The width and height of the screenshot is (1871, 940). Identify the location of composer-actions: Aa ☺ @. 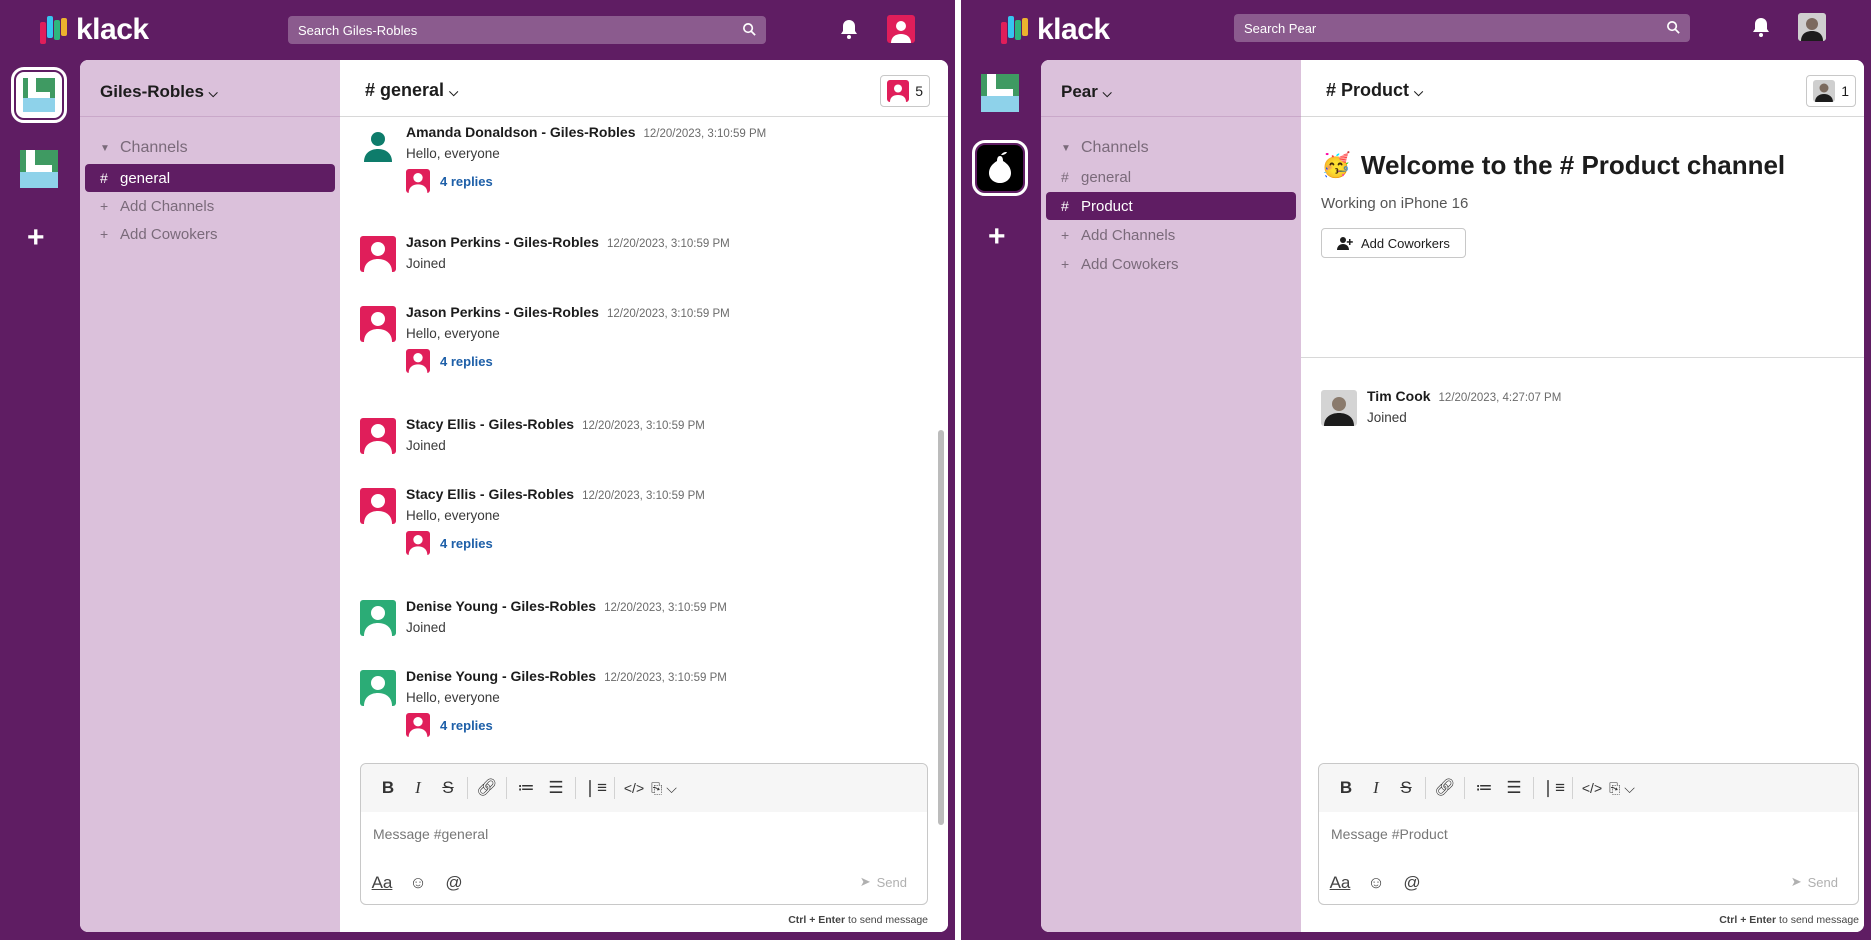
(418, 883).